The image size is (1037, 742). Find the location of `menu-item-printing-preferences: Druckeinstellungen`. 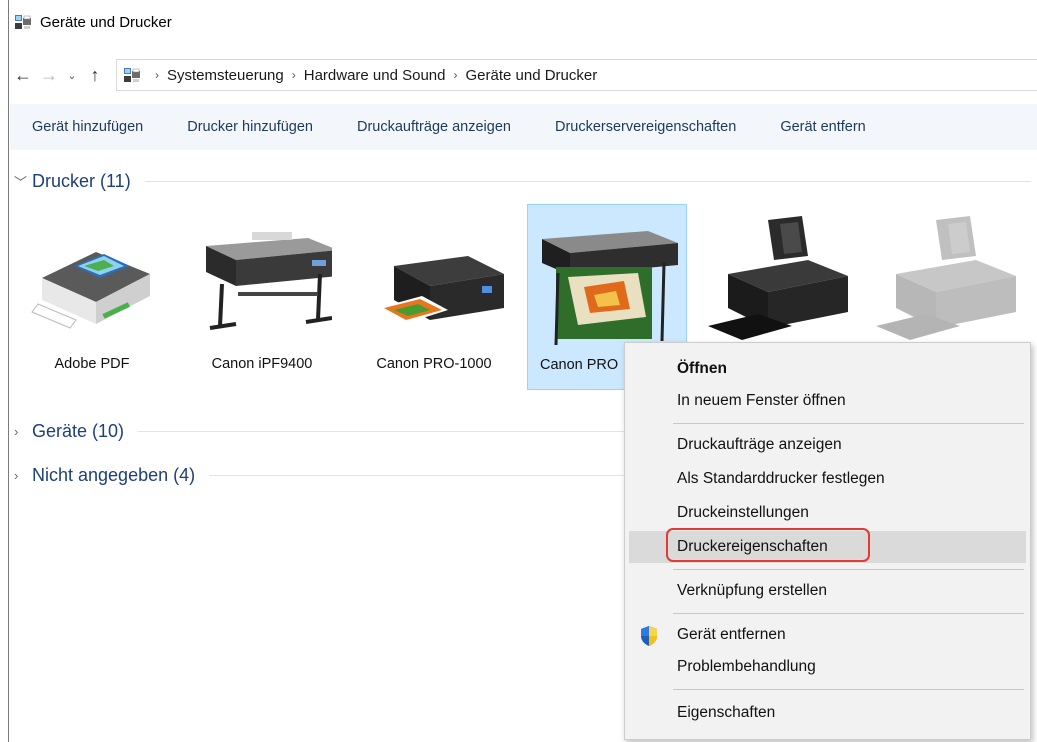

menu-item-printing-preferences: Druckeinstellungen is located at coordinates (827, 513).